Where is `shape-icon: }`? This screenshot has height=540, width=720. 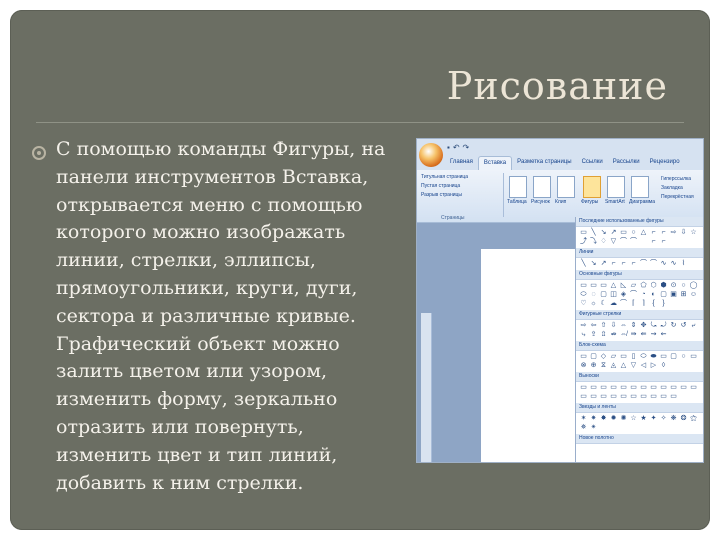
shape-icon: } is located at coordinates (663, 303).